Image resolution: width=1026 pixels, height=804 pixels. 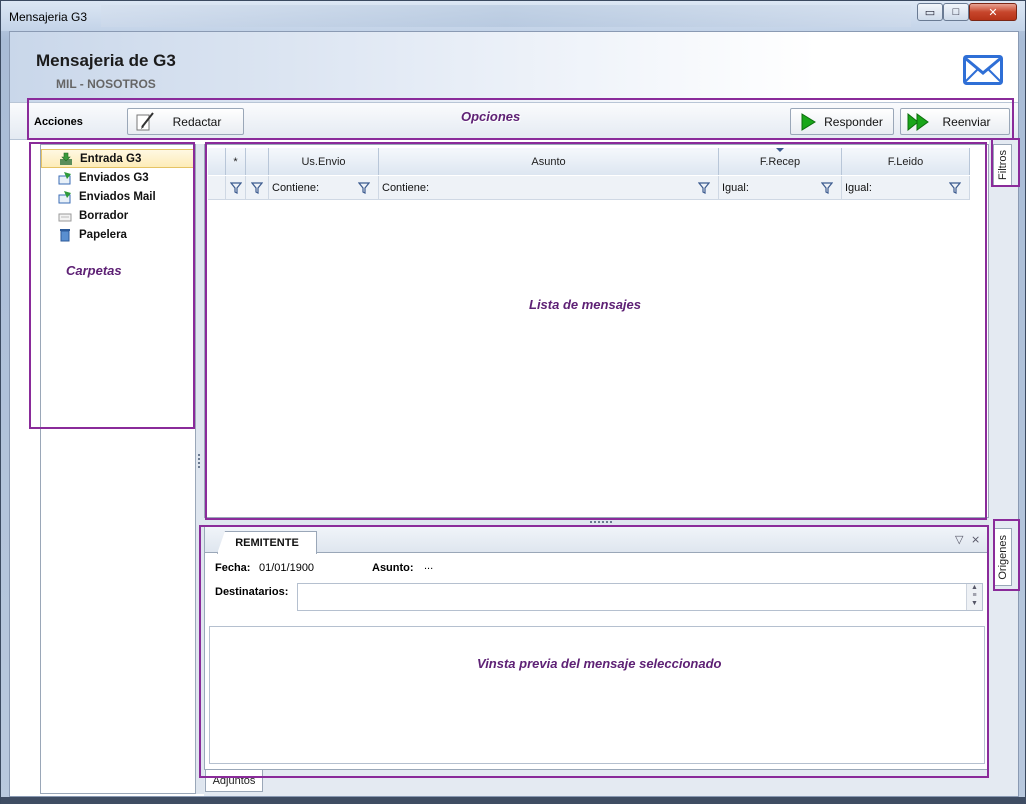 I want to click on page-title: Mensajeria de G3, so click(x=106, y=60).